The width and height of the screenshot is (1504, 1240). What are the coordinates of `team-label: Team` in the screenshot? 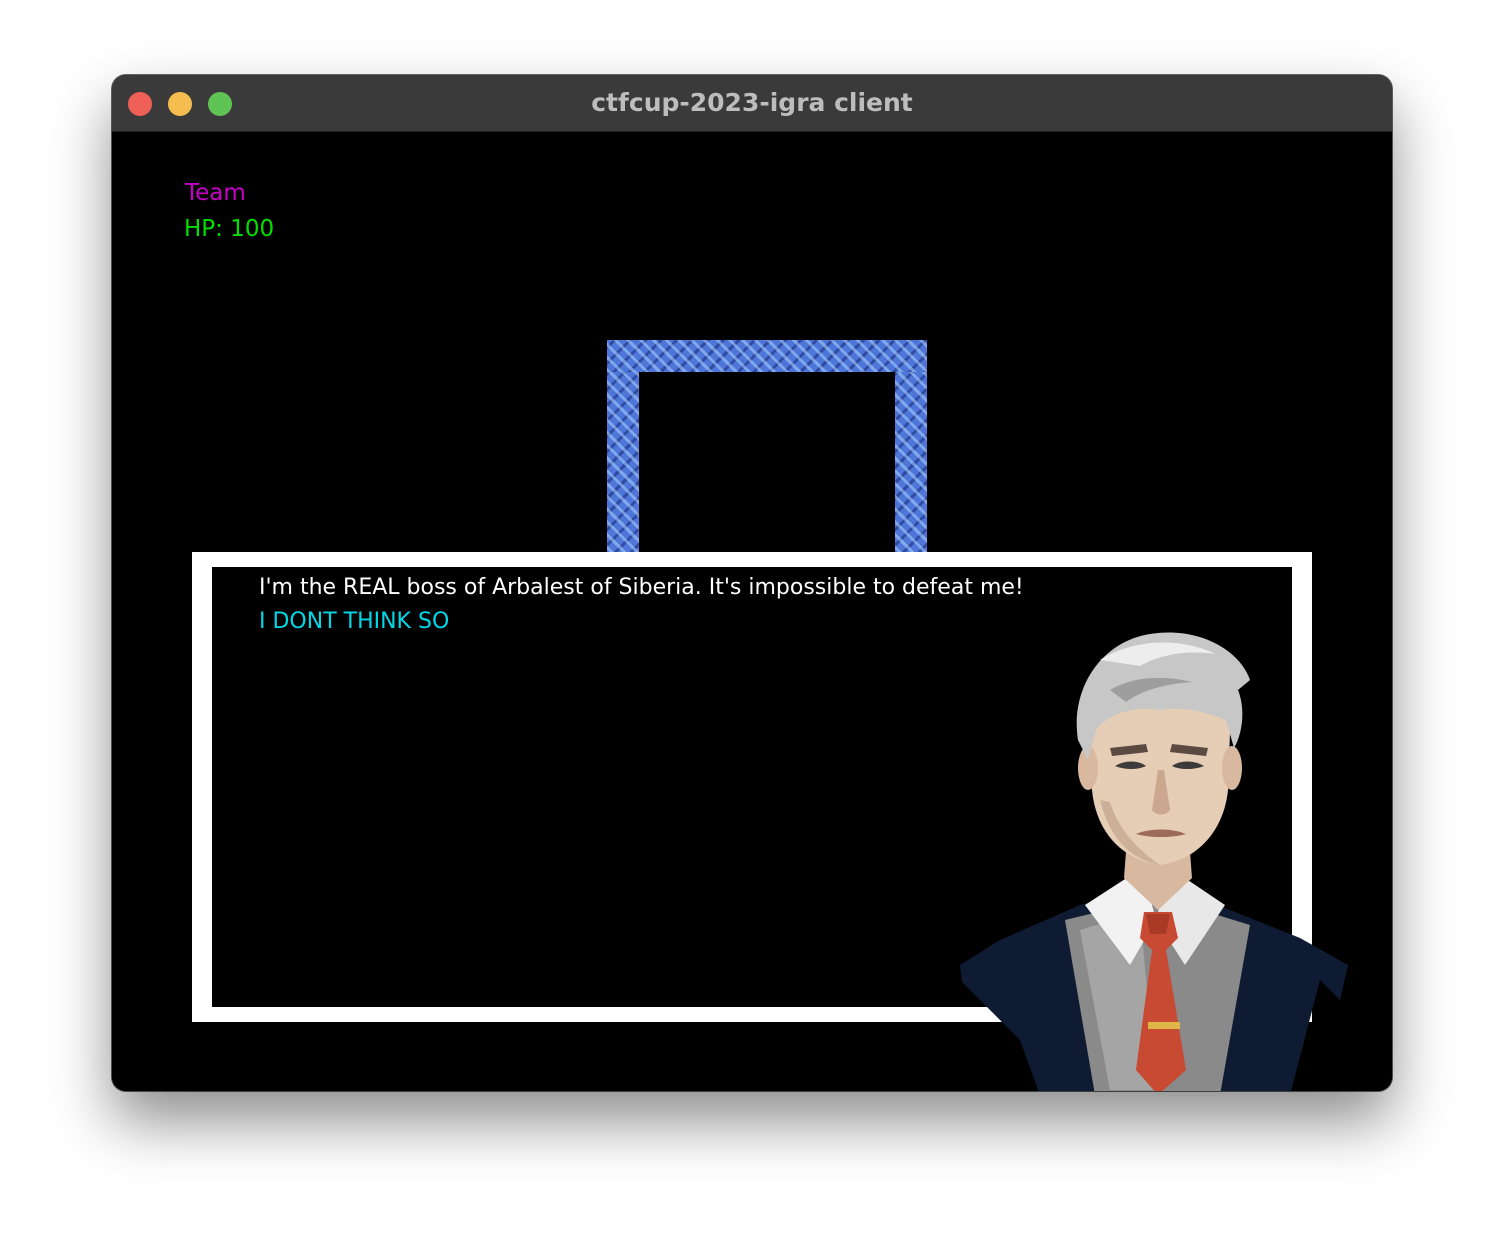 It's located at (215, 193).